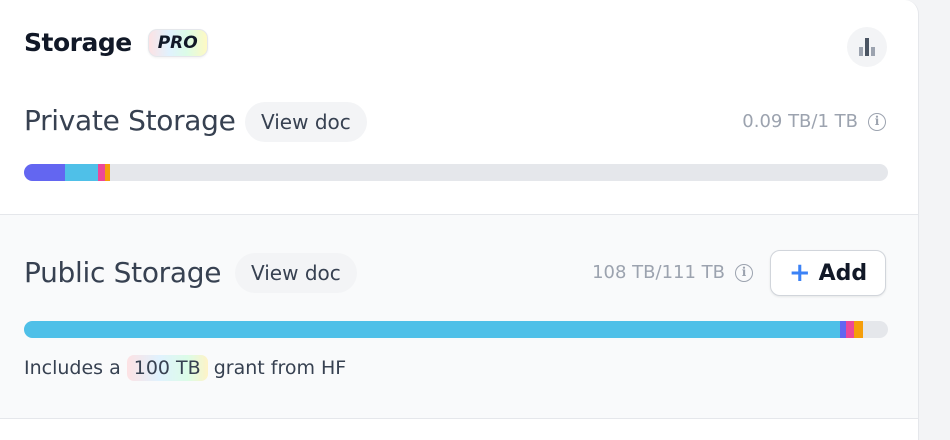 This screenshot has height=440, width=950. Describe the element at coordinates (456, 172) in the screenshot. I see `private-usage-bar` at that location.